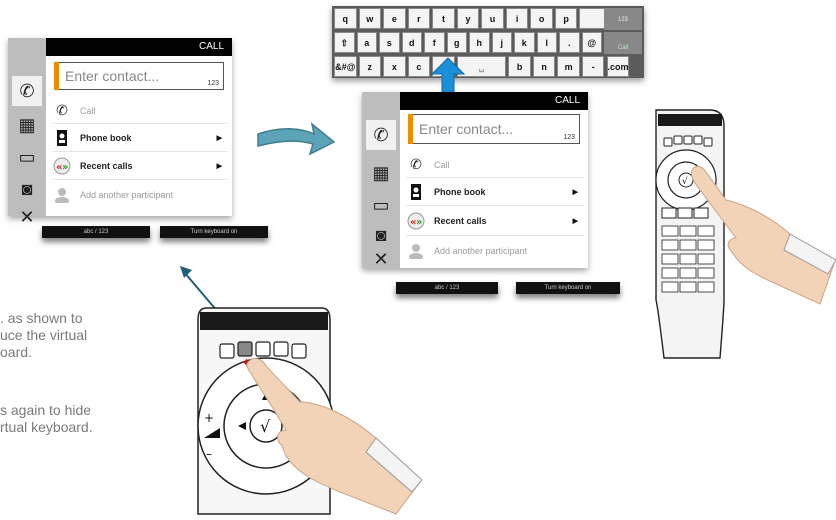 This screenshot has height=520, width=836. Describe the element at coordinates (370, 66) in the screenshot. I see `key-z: z` at that location.